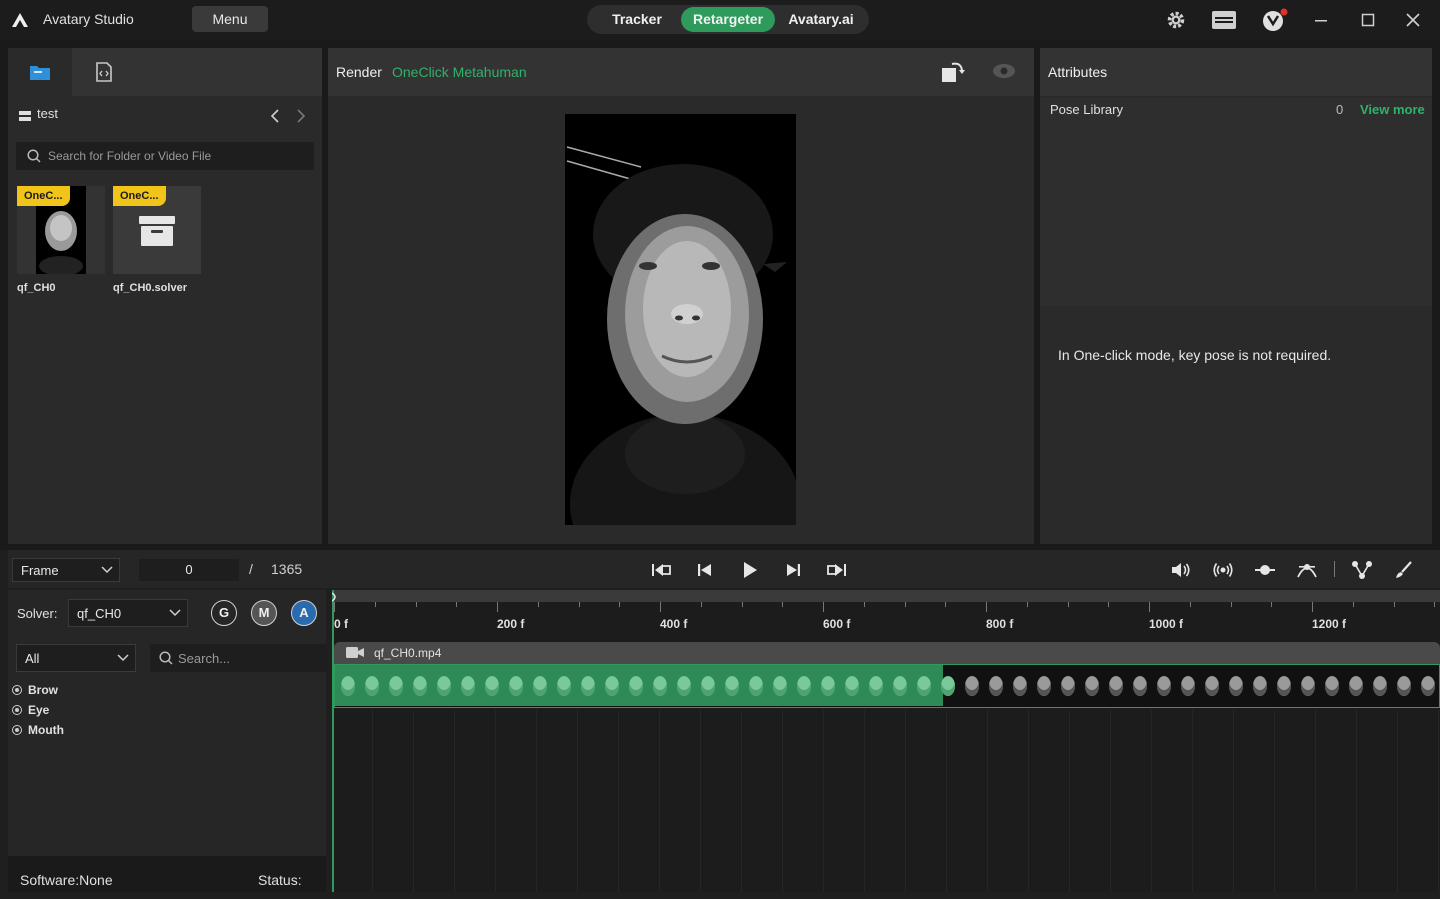 The width and height of the screenshot is (1440, 899). What do you see at coordinates (887, 653) in the screenshot?
I see `clip-header: qf_CH0.mp4` at bounding box center [887, 653].